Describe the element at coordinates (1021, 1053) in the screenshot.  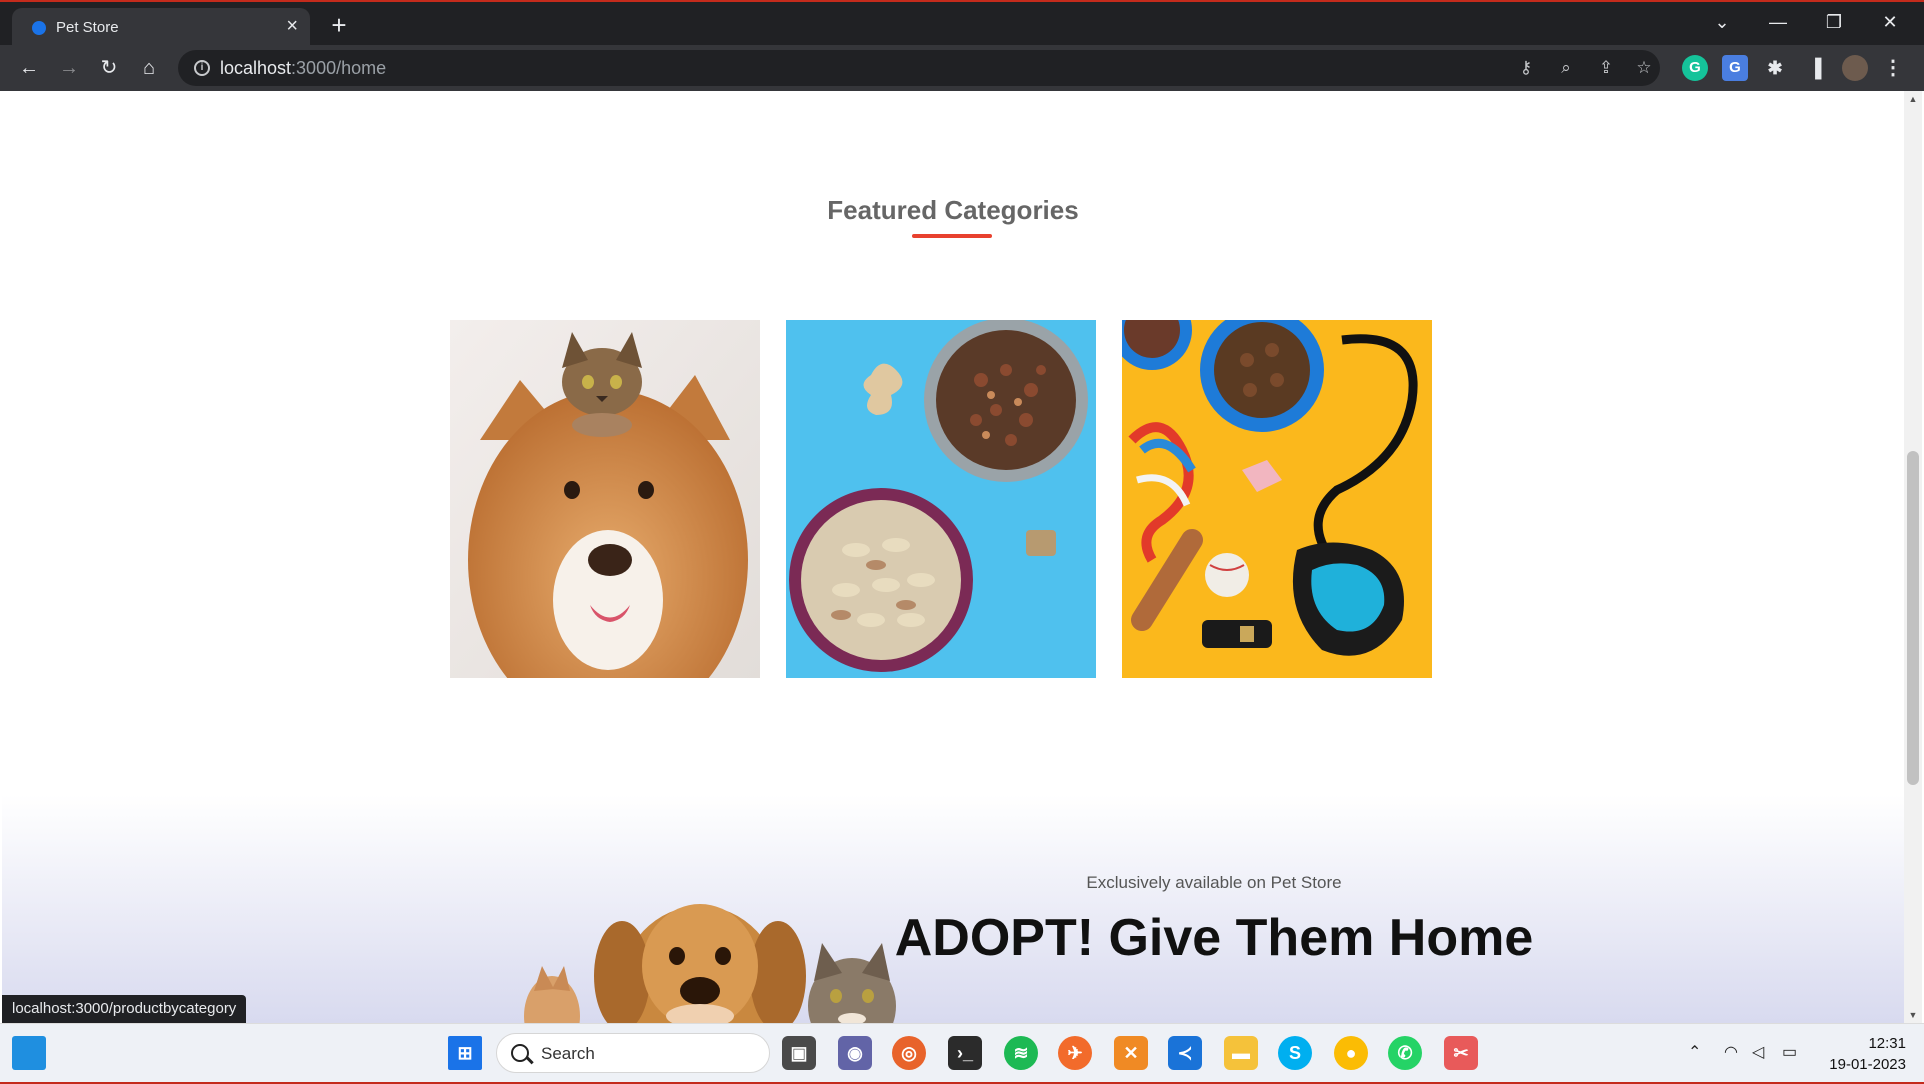
I see `spotify-icon: ≋` at that location.